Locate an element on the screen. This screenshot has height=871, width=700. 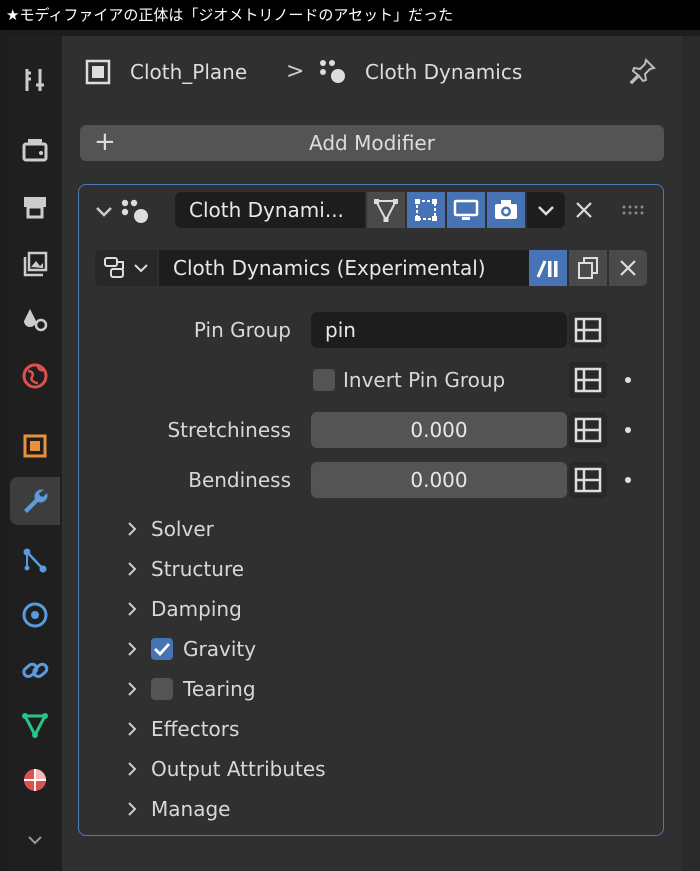
pin-group-attribute-toggle is located at coordinates (588, 330).